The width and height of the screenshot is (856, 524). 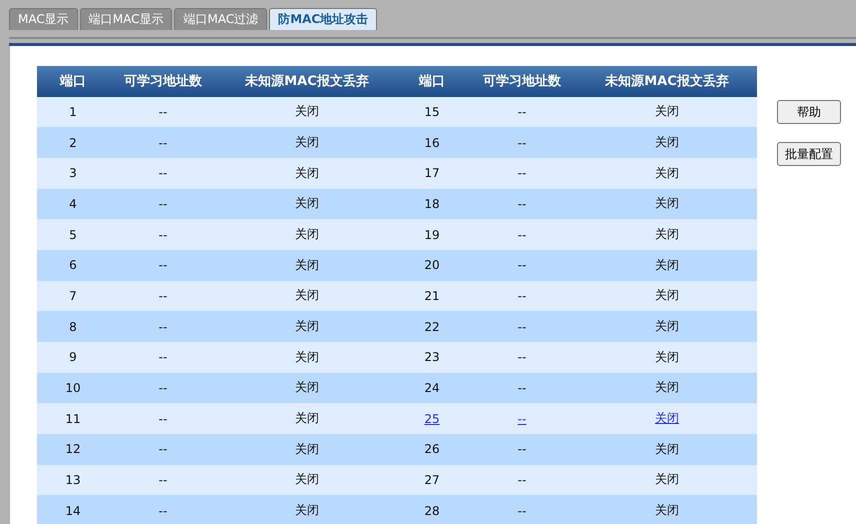 I want to click on table-cell: 6, so click(x=73, y=265).